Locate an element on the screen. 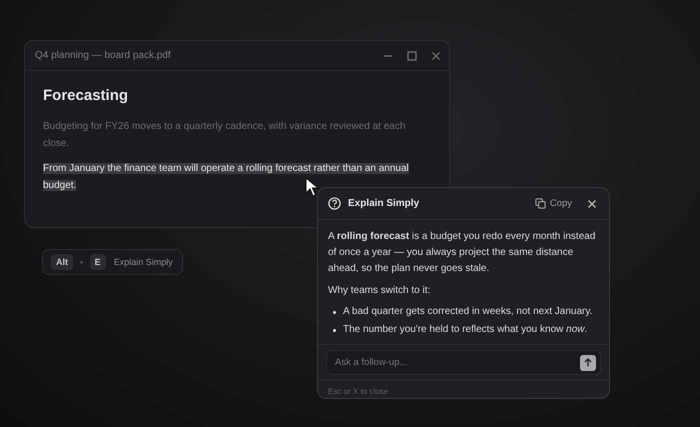 This screenshot has height=427, width=700. document-heading: Forecasting is located at coordinates (86, 95).